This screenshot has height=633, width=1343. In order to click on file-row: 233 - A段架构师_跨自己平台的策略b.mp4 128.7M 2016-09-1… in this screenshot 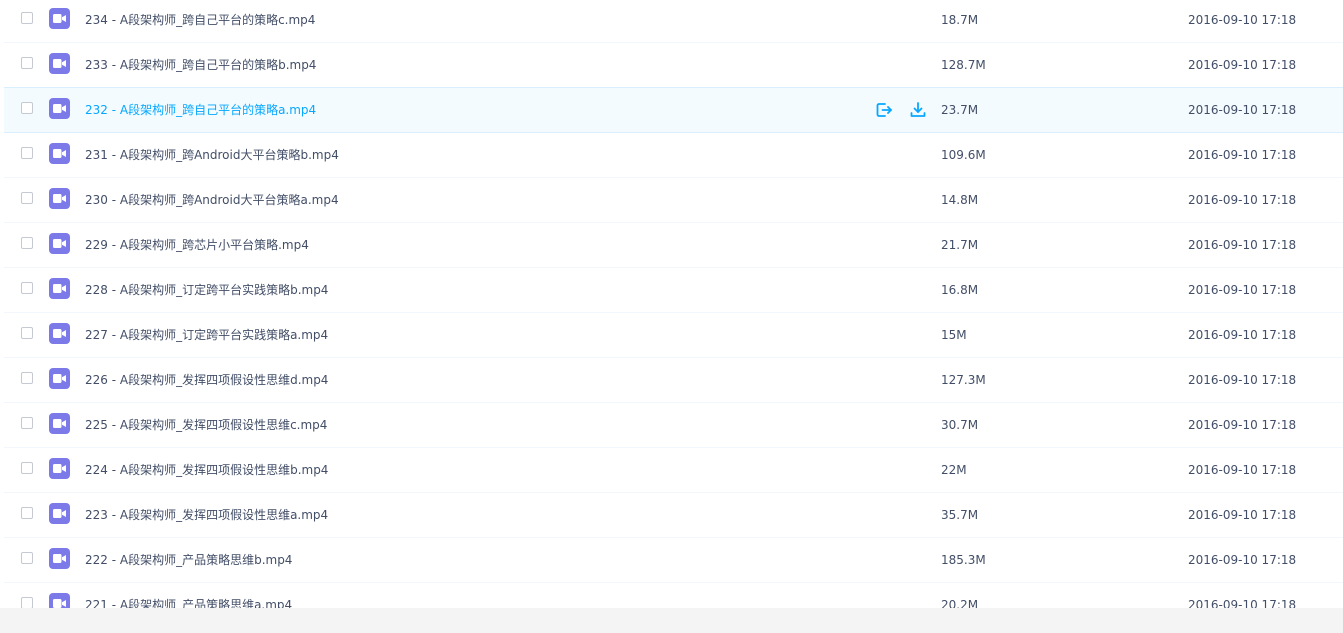, I will do `click(673, 65)`.